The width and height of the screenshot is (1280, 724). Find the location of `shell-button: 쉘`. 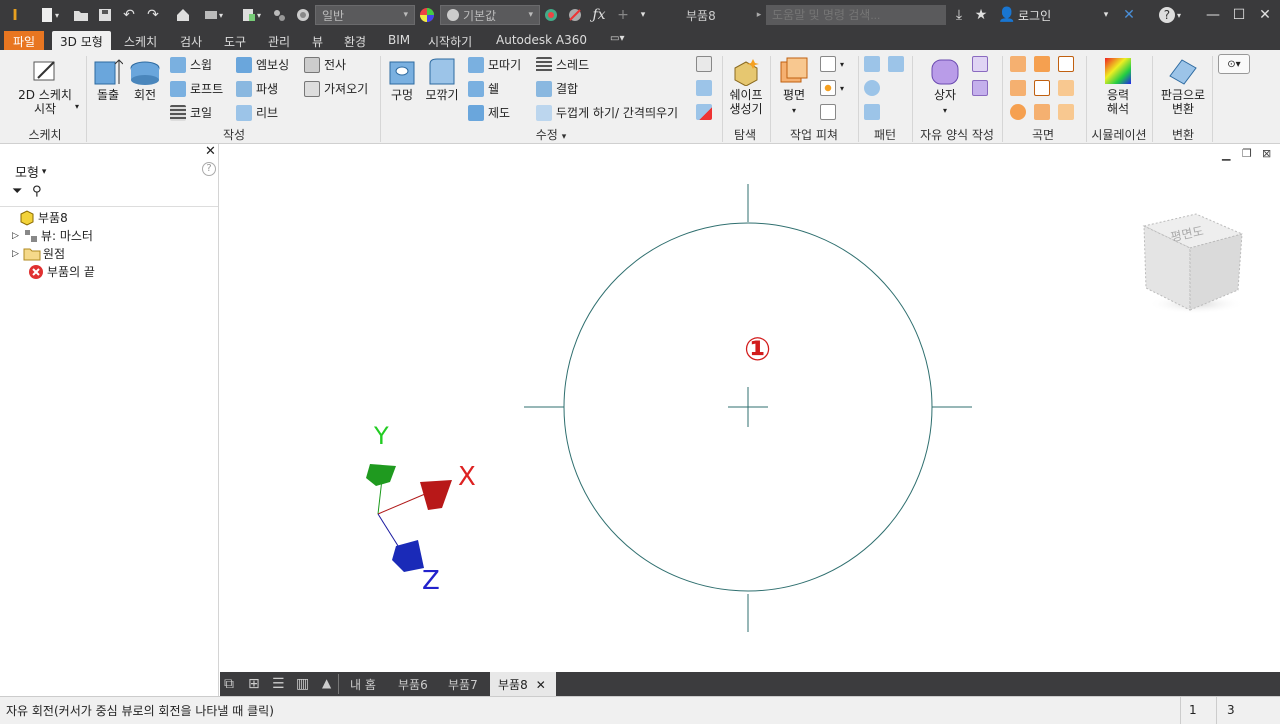

shell-button: 쉘 is located at coordinates (483, 88).